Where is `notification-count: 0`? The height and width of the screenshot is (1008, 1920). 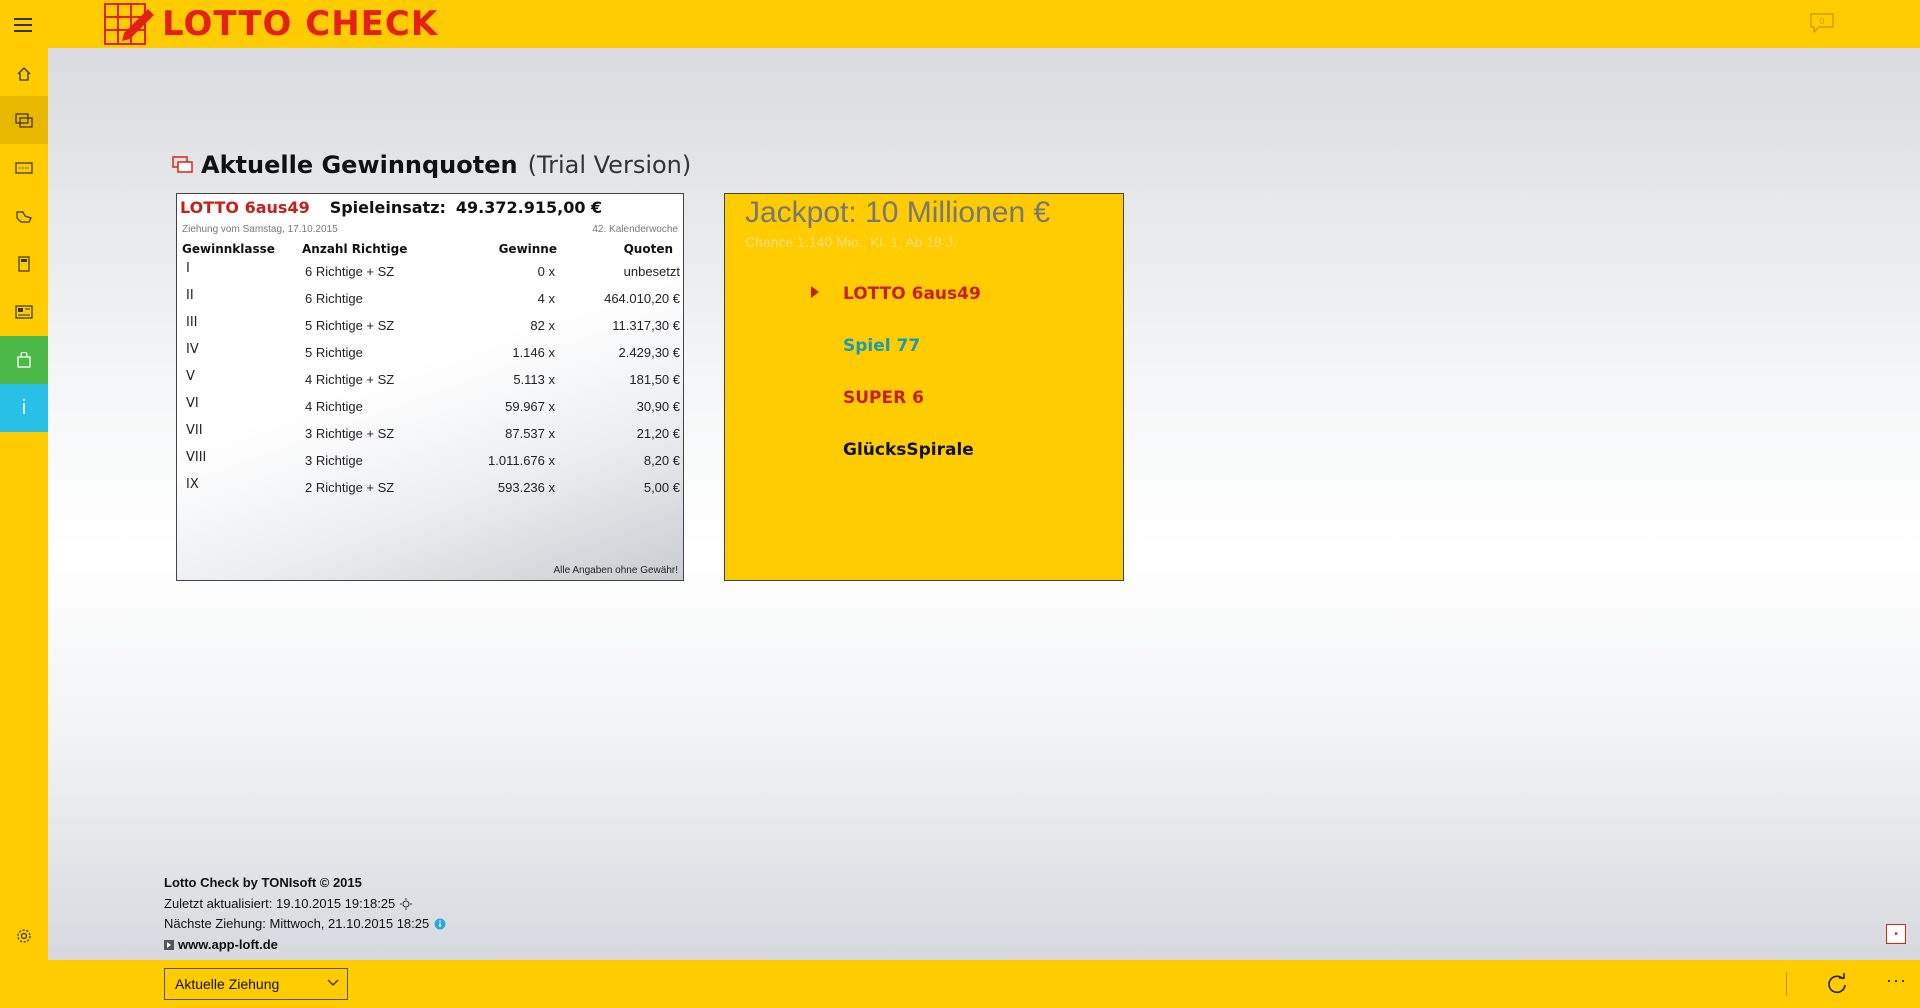 notification-count: 0 is located at coordinates (1822, 21).